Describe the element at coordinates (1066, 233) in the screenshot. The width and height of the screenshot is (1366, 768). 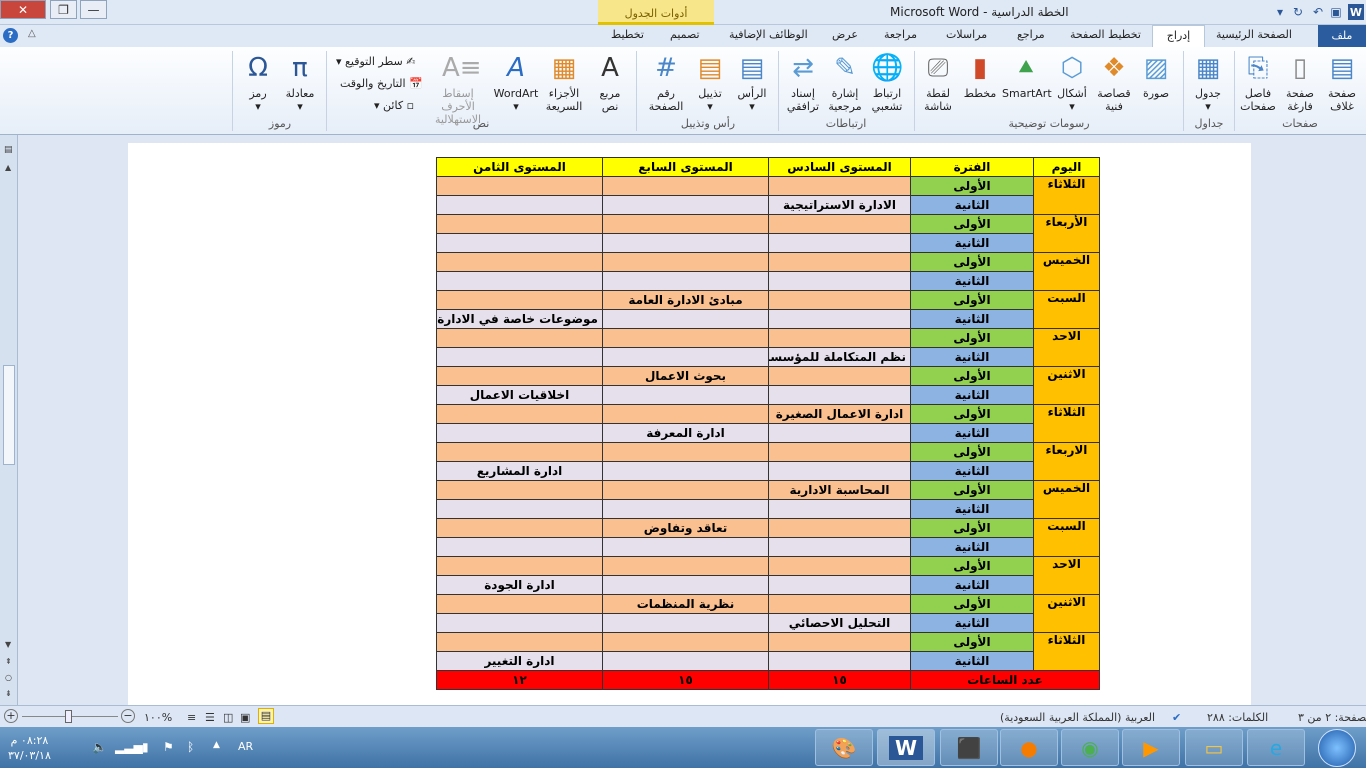
I see `day-cell: الأربعاء` at that location.